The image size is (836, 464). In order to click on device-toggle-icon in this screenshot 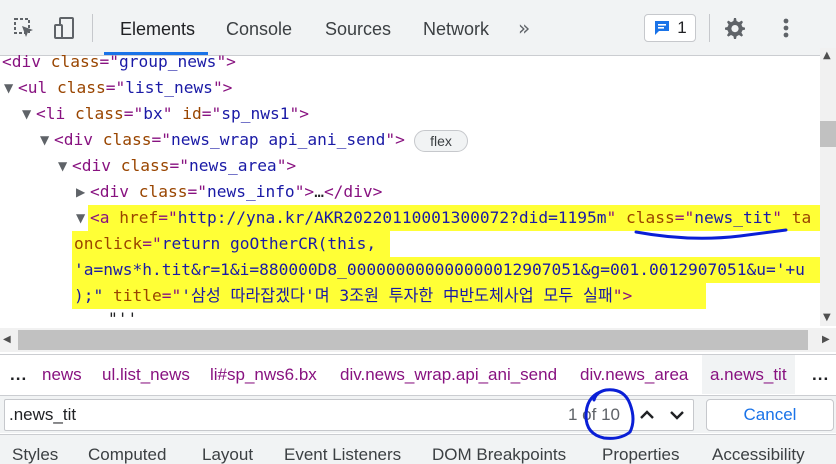, I will do `click(64, 28)`.